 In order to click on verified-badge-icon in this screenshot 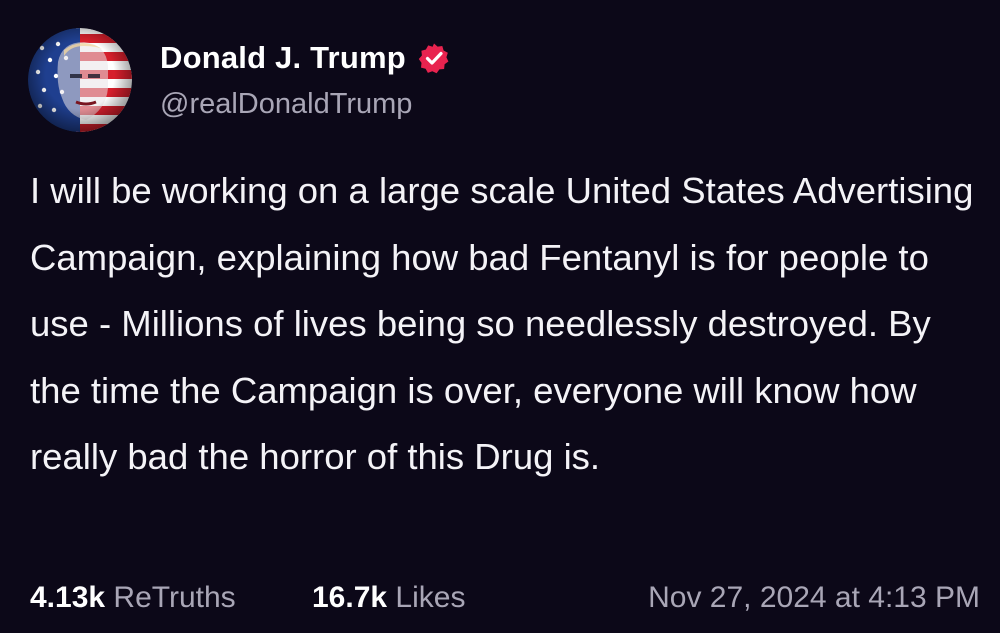, I will do `click(433, 58)`.